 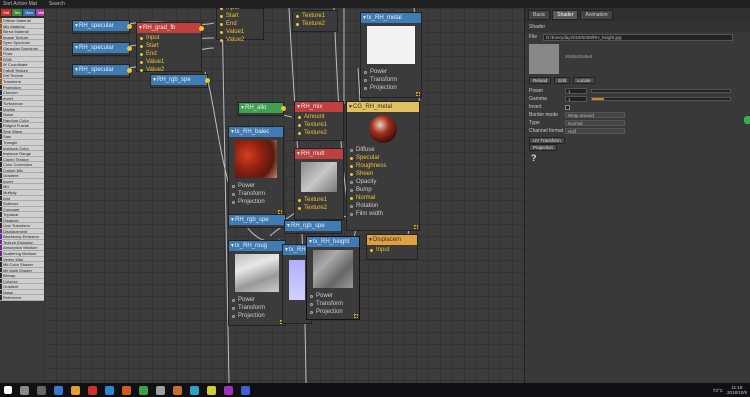 I want to click on node-input-pin: End, so click(x=240, y=24).